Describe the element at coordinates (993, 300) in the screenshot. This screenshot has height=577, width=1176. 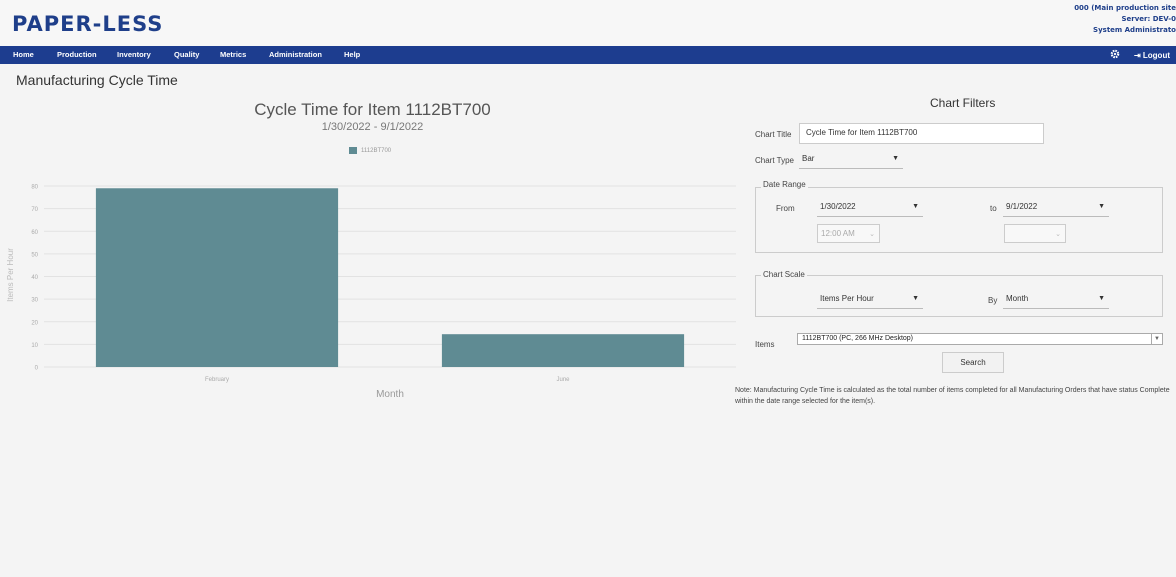
I see `by-label: By` at that location.